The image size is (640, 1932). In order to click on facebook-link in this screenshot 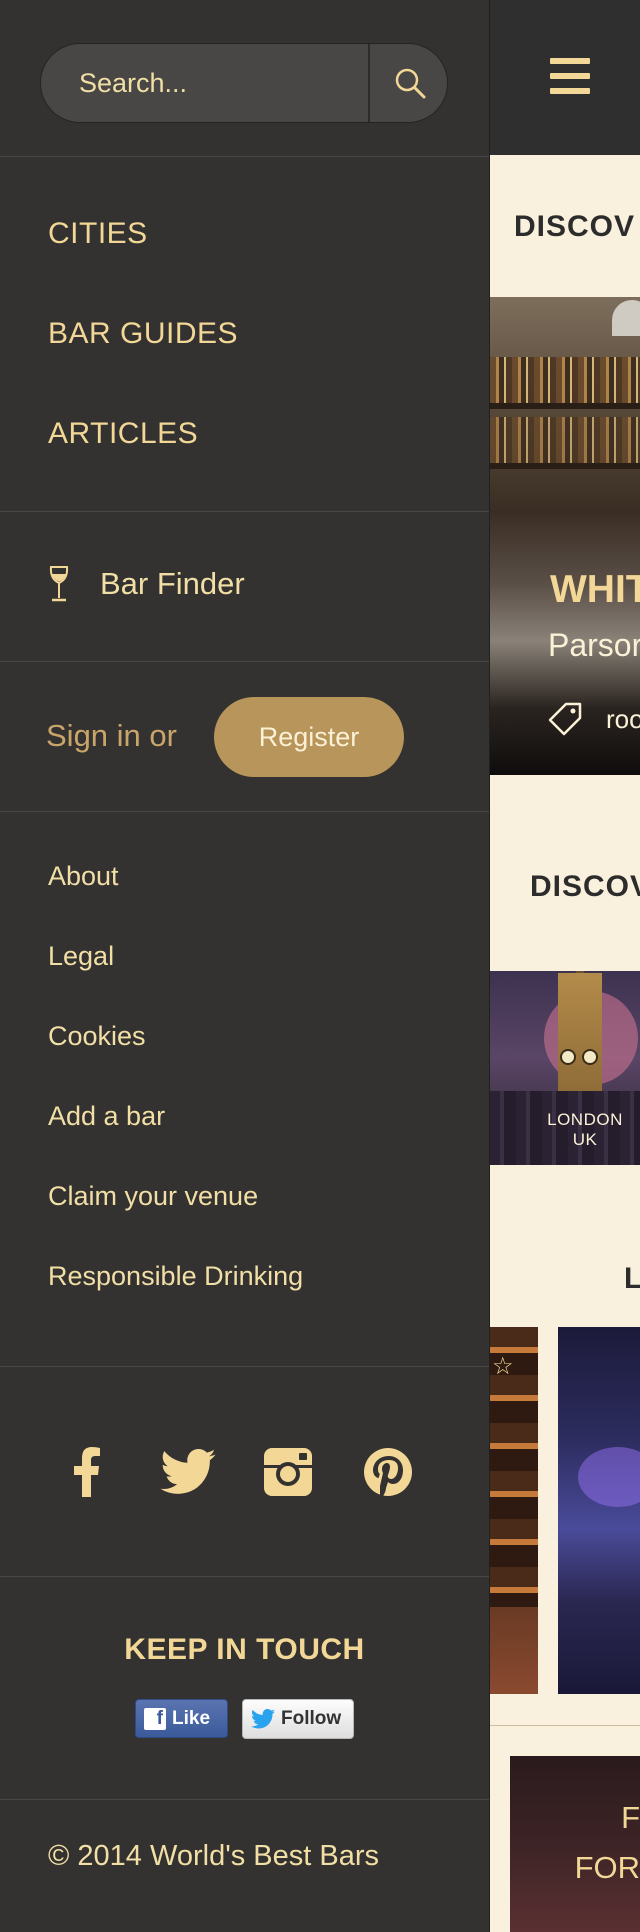, I will do `click(87, 1472)`.